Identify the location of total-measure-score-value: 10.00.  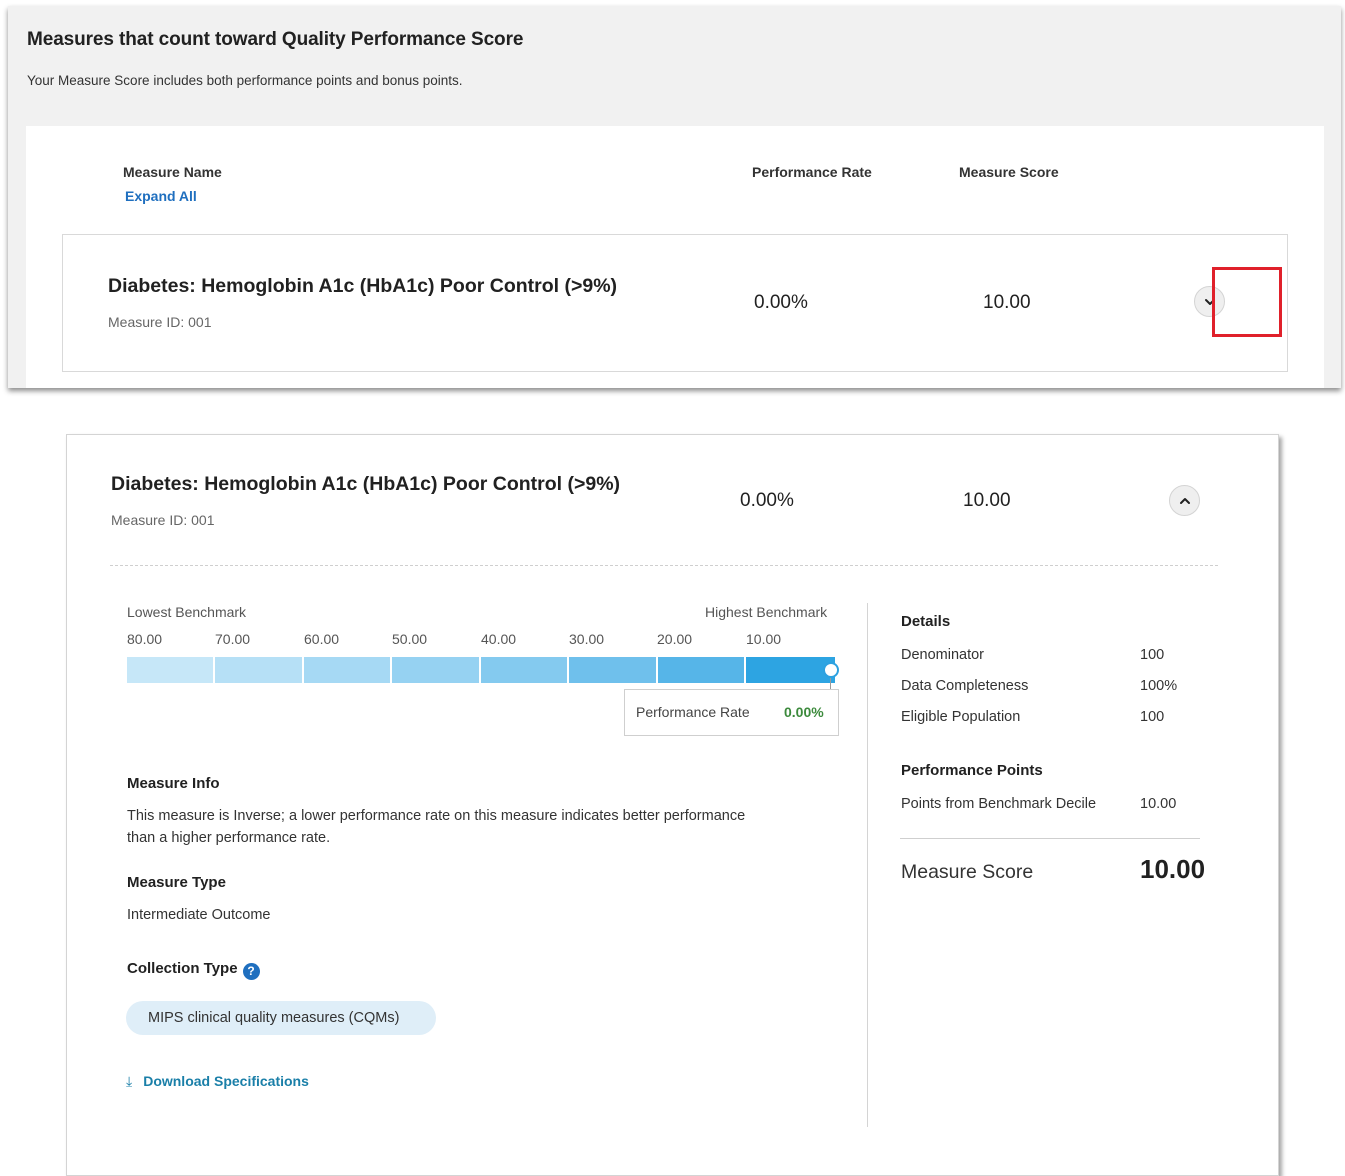
(1173, 869).